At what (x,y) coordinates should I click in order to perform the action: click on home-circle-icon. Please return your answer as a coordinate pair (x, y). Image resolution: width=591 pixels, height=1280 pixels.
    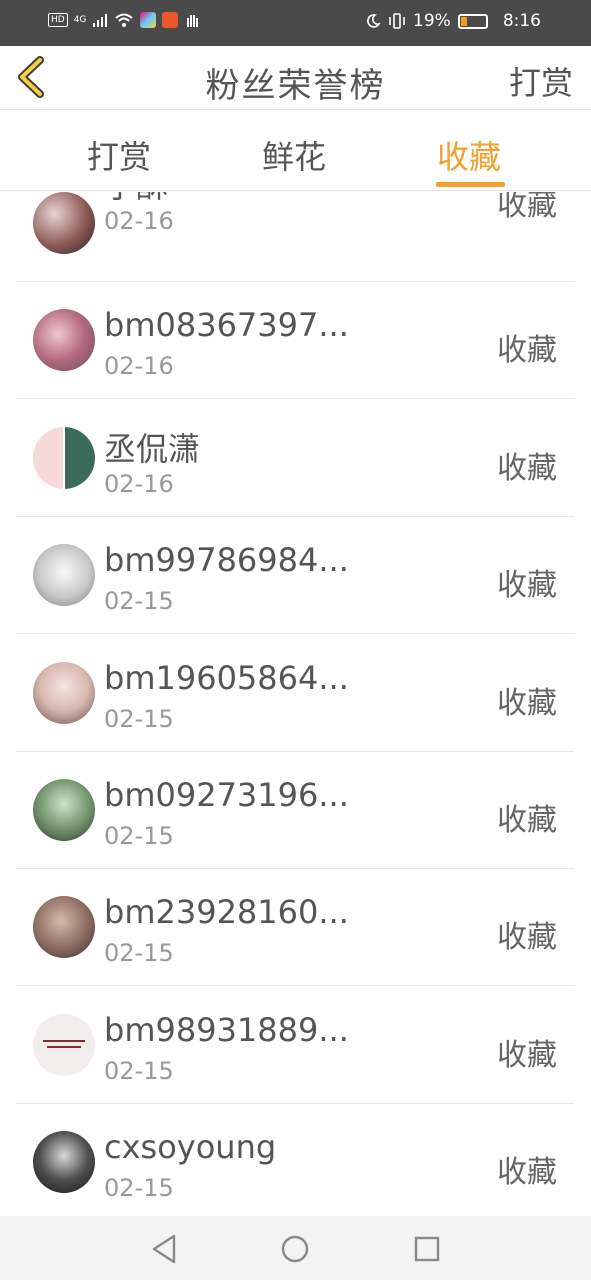
    Looking at the image, I should click on (295, 1249).